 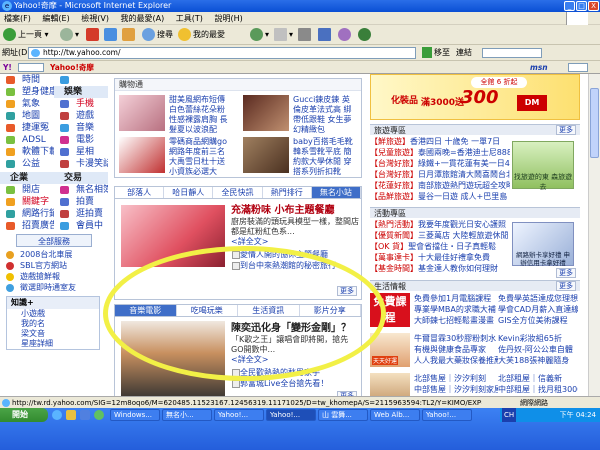 What do you see at coordinates (440, 246) in the screenshot?
I see `event-link: 【OK 貨】聖會省擋住・日子真輕鬆` at bounding box center [440, 246].